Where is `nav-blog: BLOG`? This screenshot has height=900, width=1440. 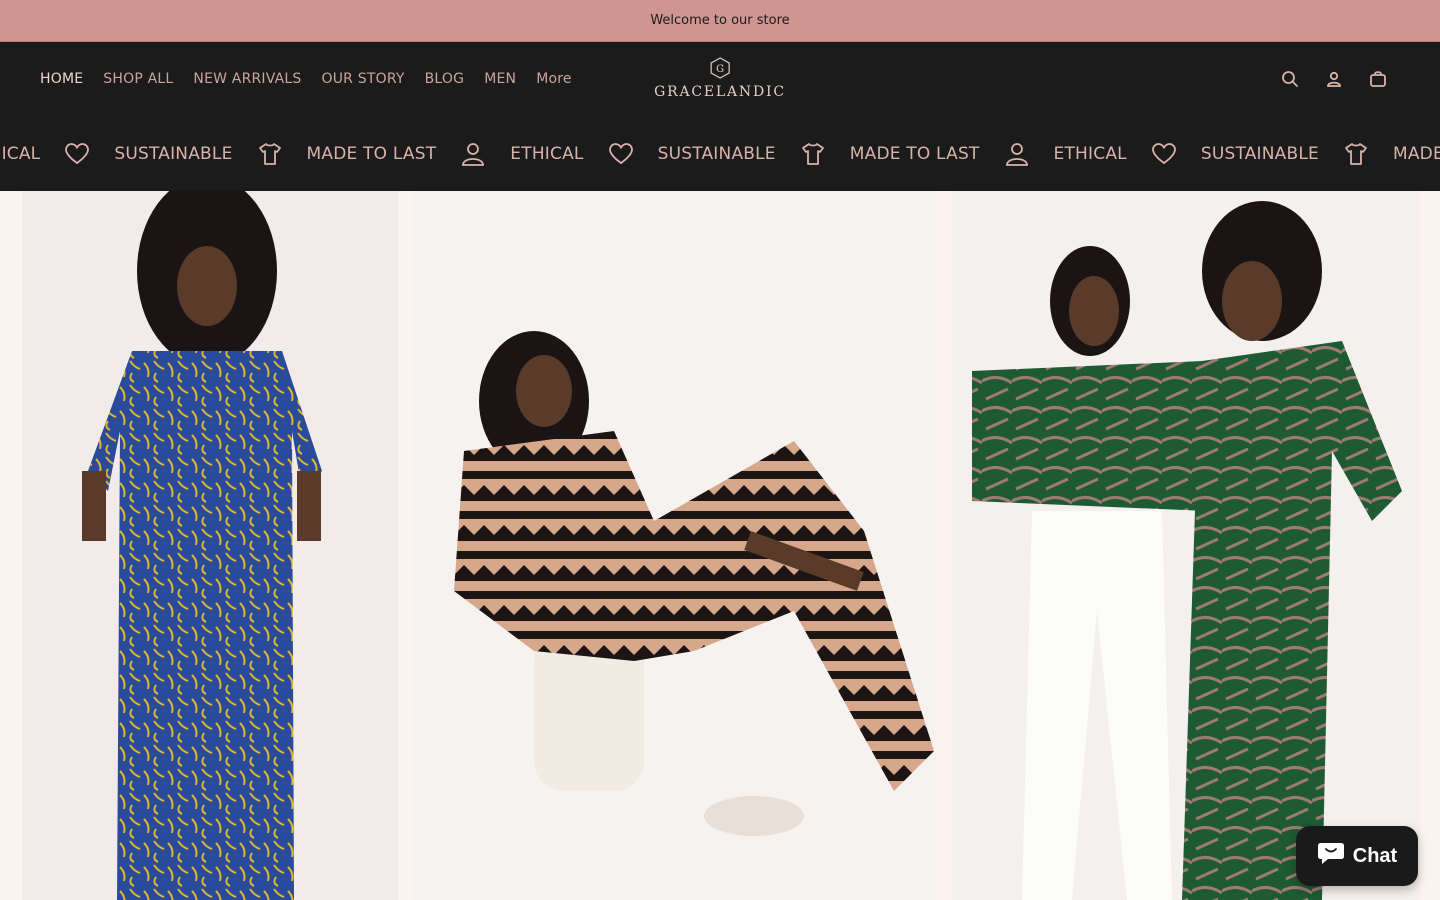 nav-blog: BLOG is located at coordinates (445, 79).